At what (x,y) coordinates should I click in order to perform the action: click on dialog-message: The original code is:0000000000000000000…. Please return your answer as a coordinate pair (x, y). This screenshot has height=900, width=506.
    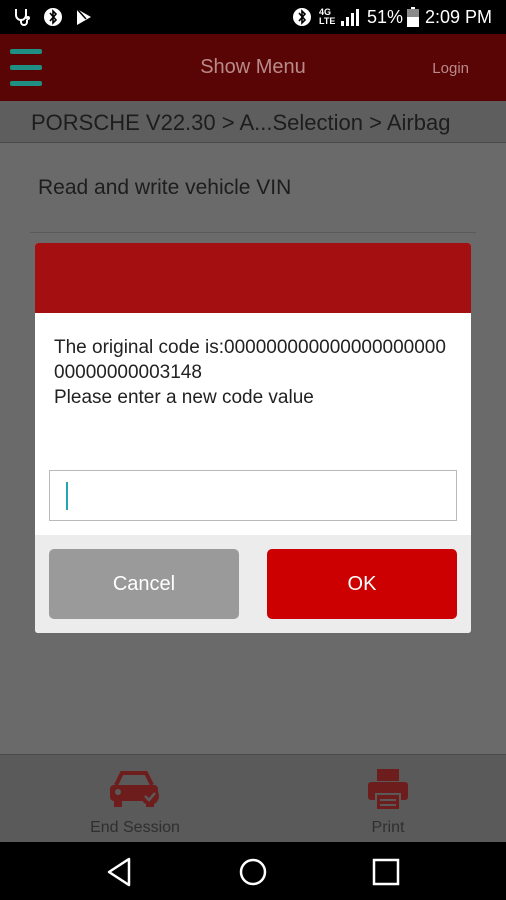
    Looking at the image, I should click on (255, 372).